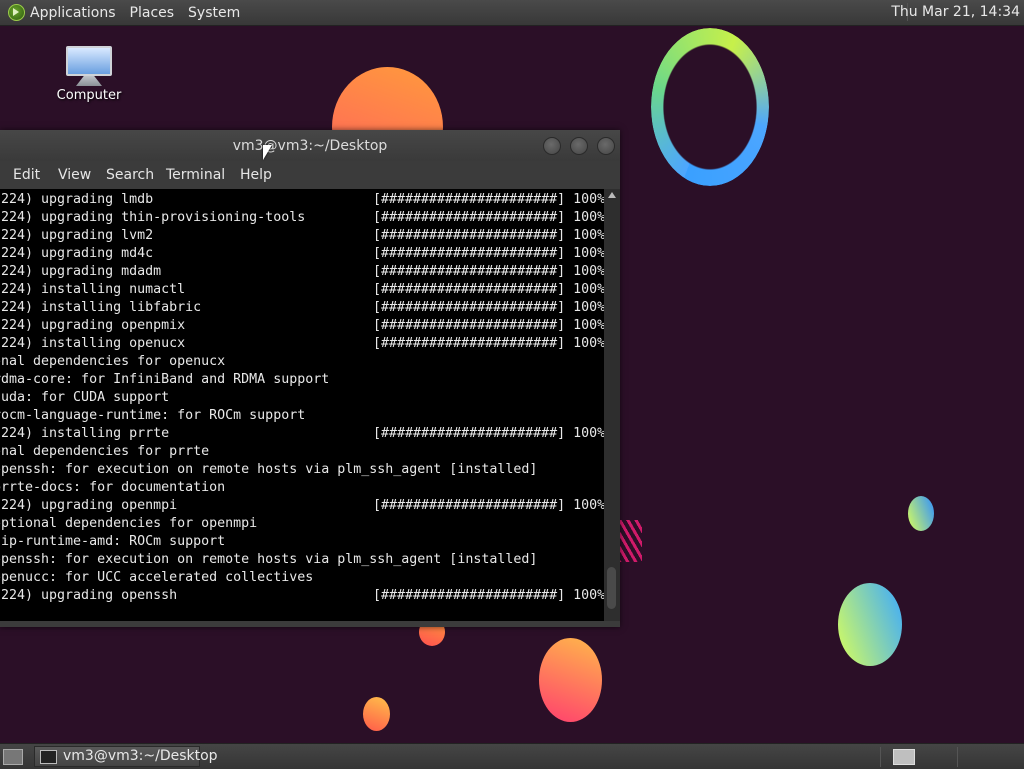 This screenshot has width=1024, height=769. I want to click on applications-menu: Applications, so click(73, 13).